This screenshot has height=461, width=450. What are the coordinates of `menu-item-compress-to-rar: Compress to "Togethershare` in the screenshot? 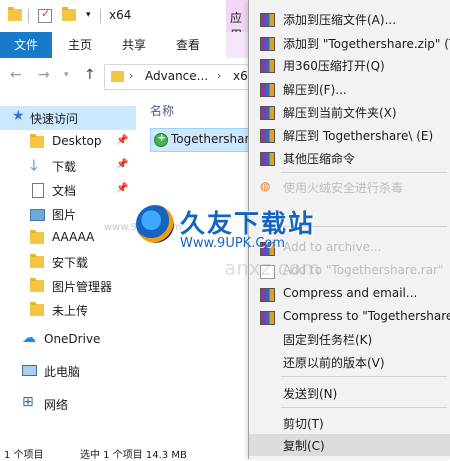 It's located at (349, 317).